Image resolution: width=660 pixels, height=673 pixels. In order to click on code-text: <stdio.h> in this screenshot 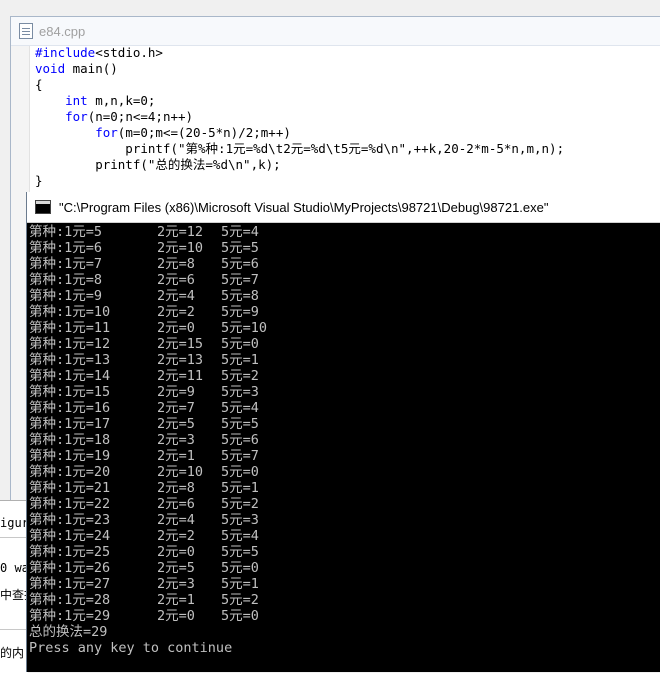, I will do `click(129, 52)`.